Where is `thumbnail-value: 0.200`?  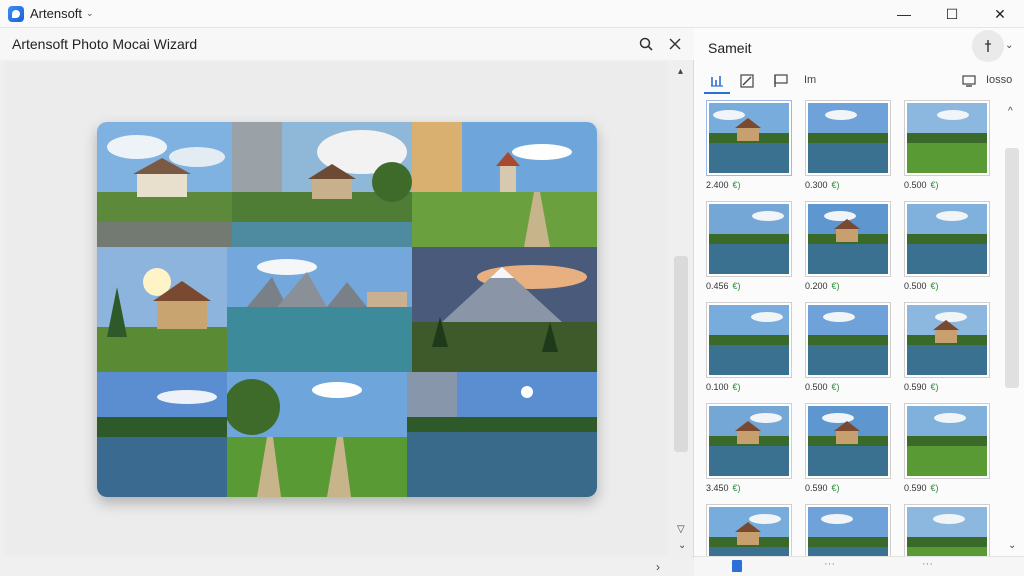
thumbnail-value: 0.200 is located at coordinates (816, 286).